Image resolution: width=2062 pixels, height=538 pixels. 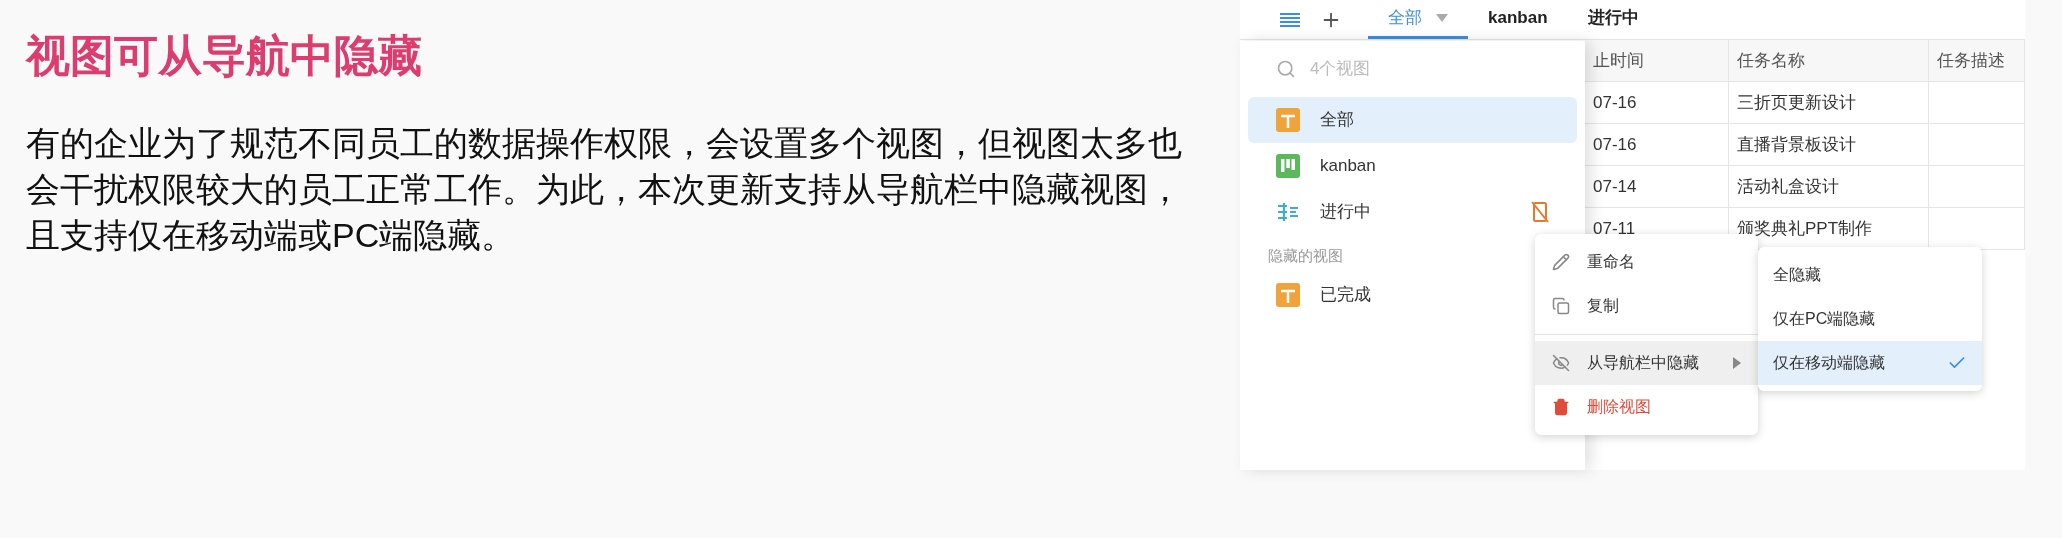 What do you see at coordinates (1797, 275) in the screenshot?
I see `submenu-item-label: 全隐藏` at bounding box center [1797, 275].